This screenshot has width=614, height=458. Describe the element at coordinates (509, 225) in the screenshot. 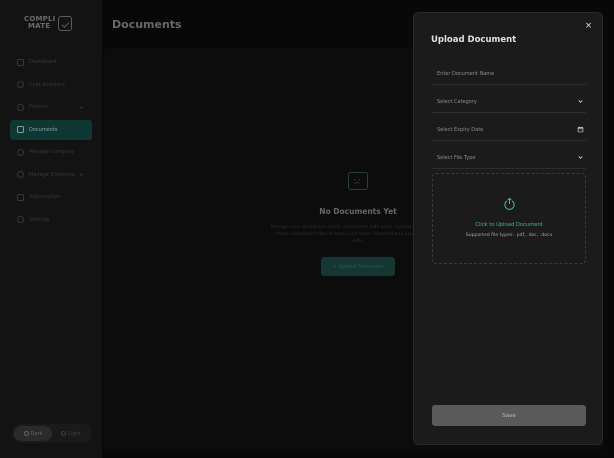

I see `upload-link: Click to Upload Document` at that location.